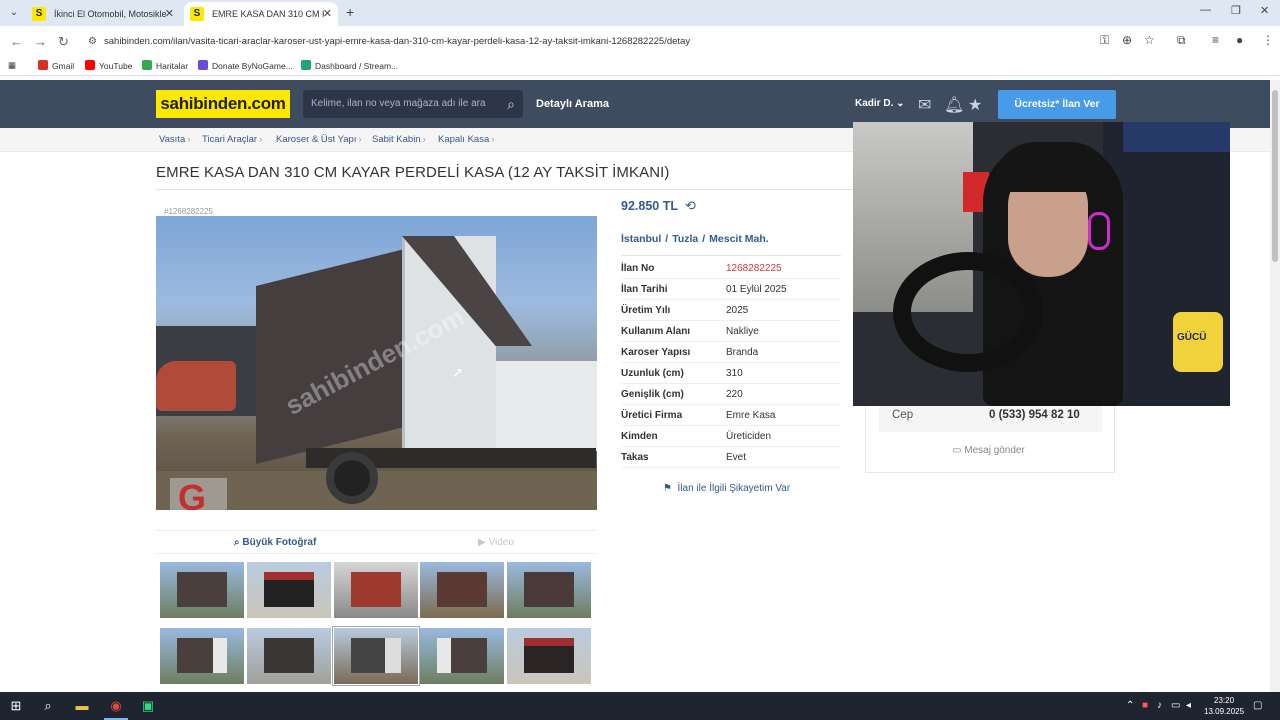 The height and width of the screenshot is (720, 1280). What do you see at coordinates (275, 542) in the screenshot?
I see `big-photo-button: ⌕ Büyük Fotoğraf` at bounding box center [275, 542].